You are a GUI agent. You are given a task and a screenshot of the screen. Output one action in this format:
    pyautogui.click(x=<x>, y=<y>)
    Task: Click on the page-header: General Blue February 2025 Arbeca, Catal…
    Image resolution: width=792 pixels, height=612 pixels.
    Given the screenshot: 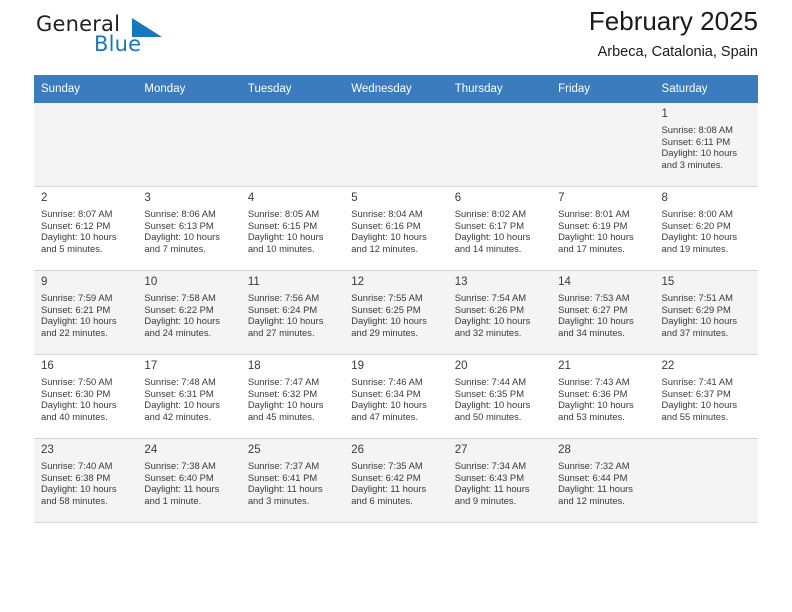 What is the action you would take?
    pyautogui.click(x=396, y=36)
    